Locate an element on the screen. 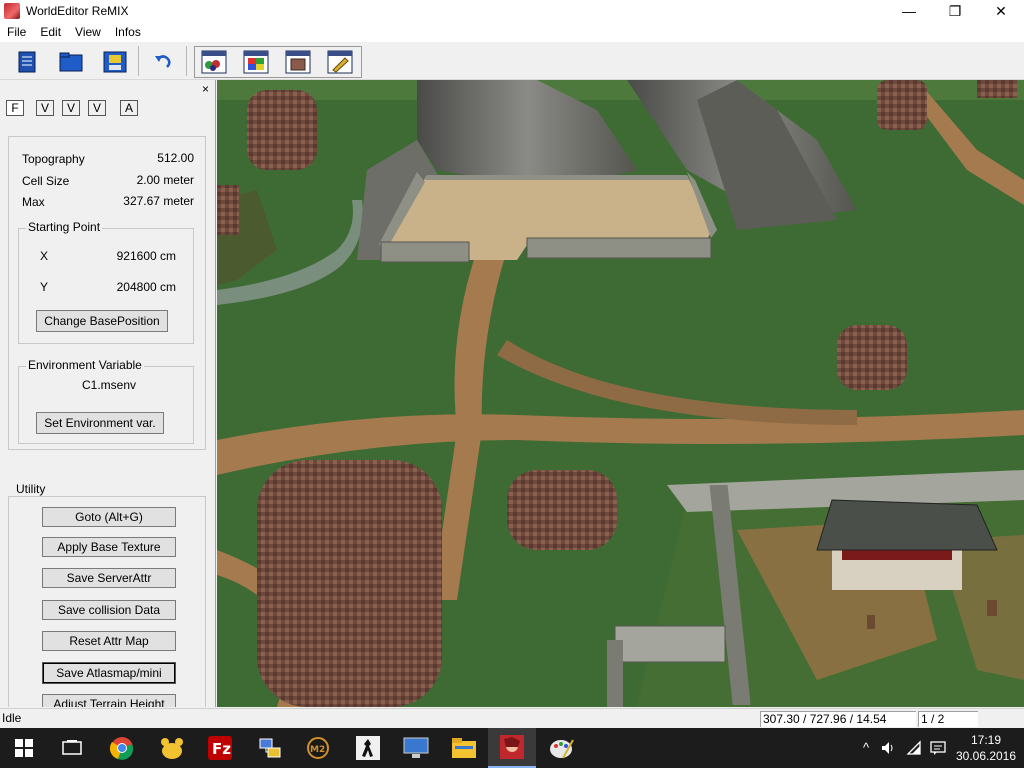 Image resolution: width=1024 pixels, height=768 pixels. start-windows-icon is located at coordinates (24, 748).